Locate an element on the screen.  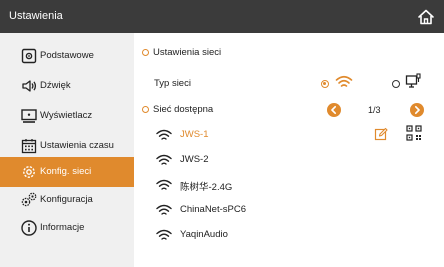
sidebar-item-label: Konfig. sieci is located at coordinates (66, 171).